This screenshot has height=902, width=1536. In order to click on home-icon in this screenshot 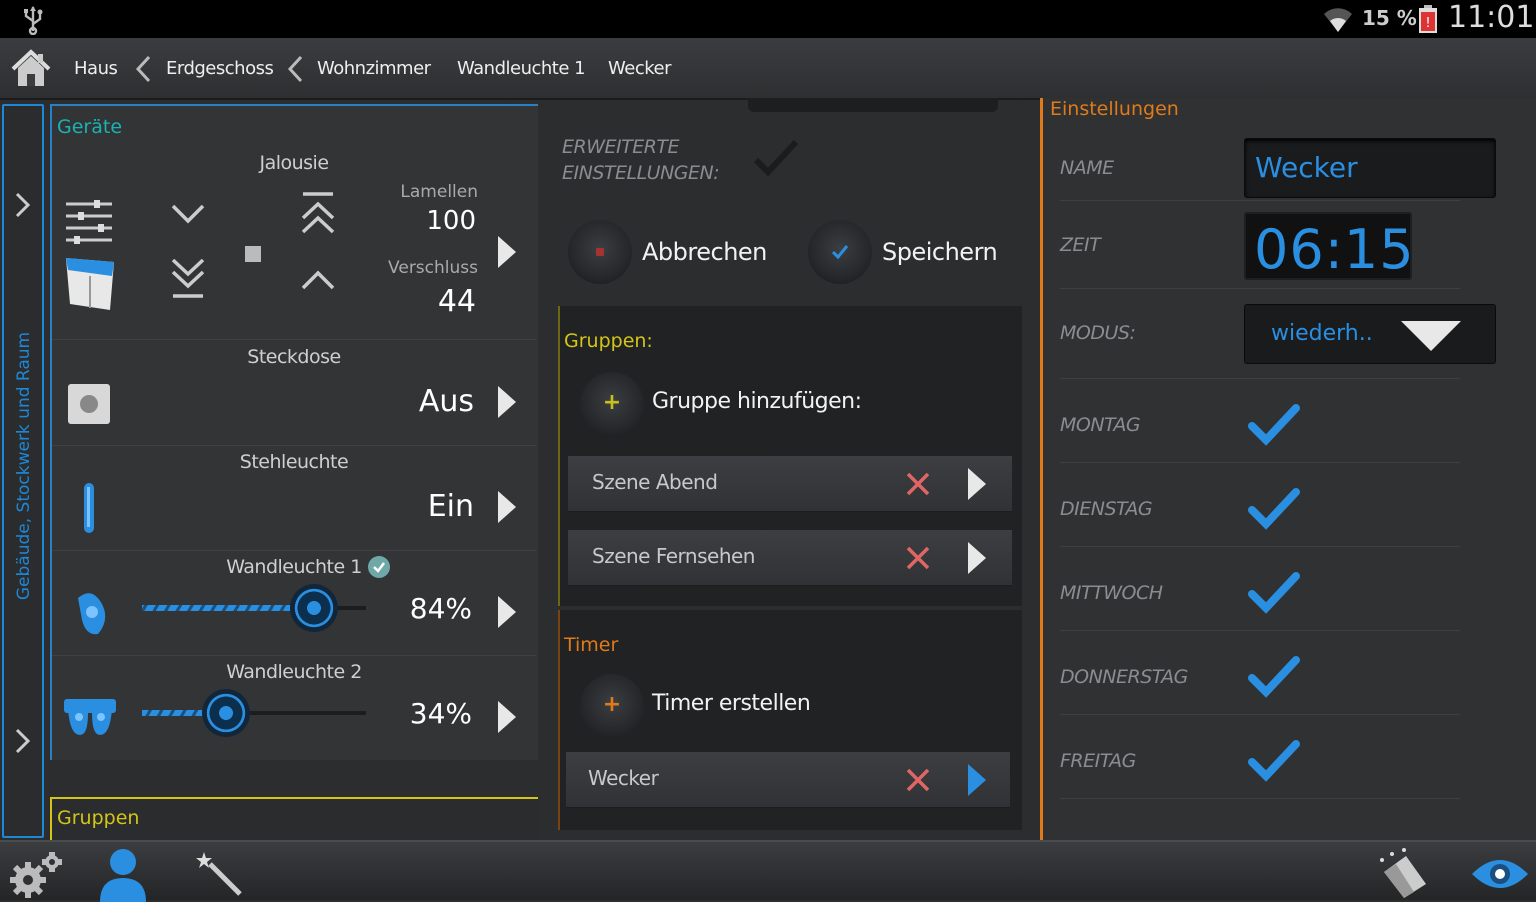, I will do `click(31, 69)`.